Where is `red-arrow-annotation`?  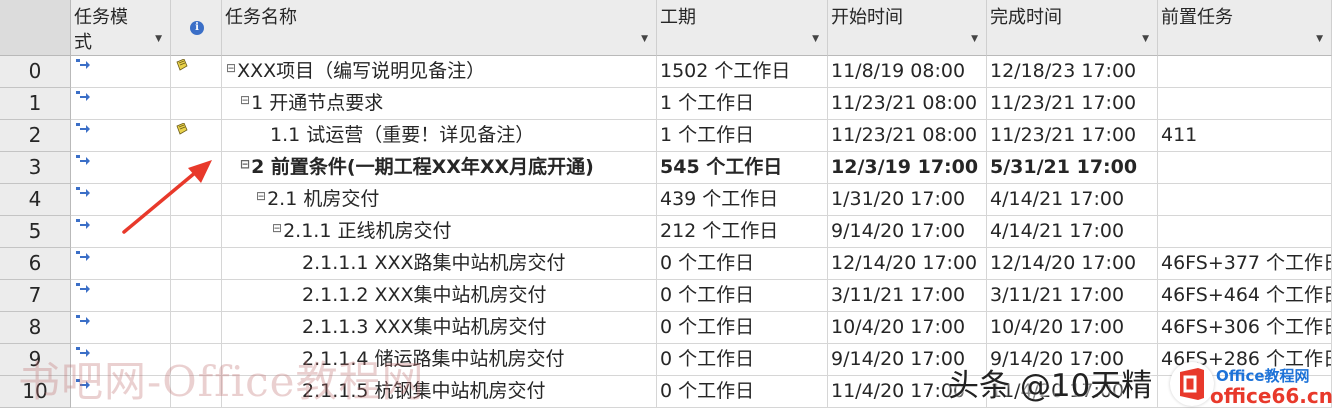
red-arrow-annotation is located at coordinates (167, 197).